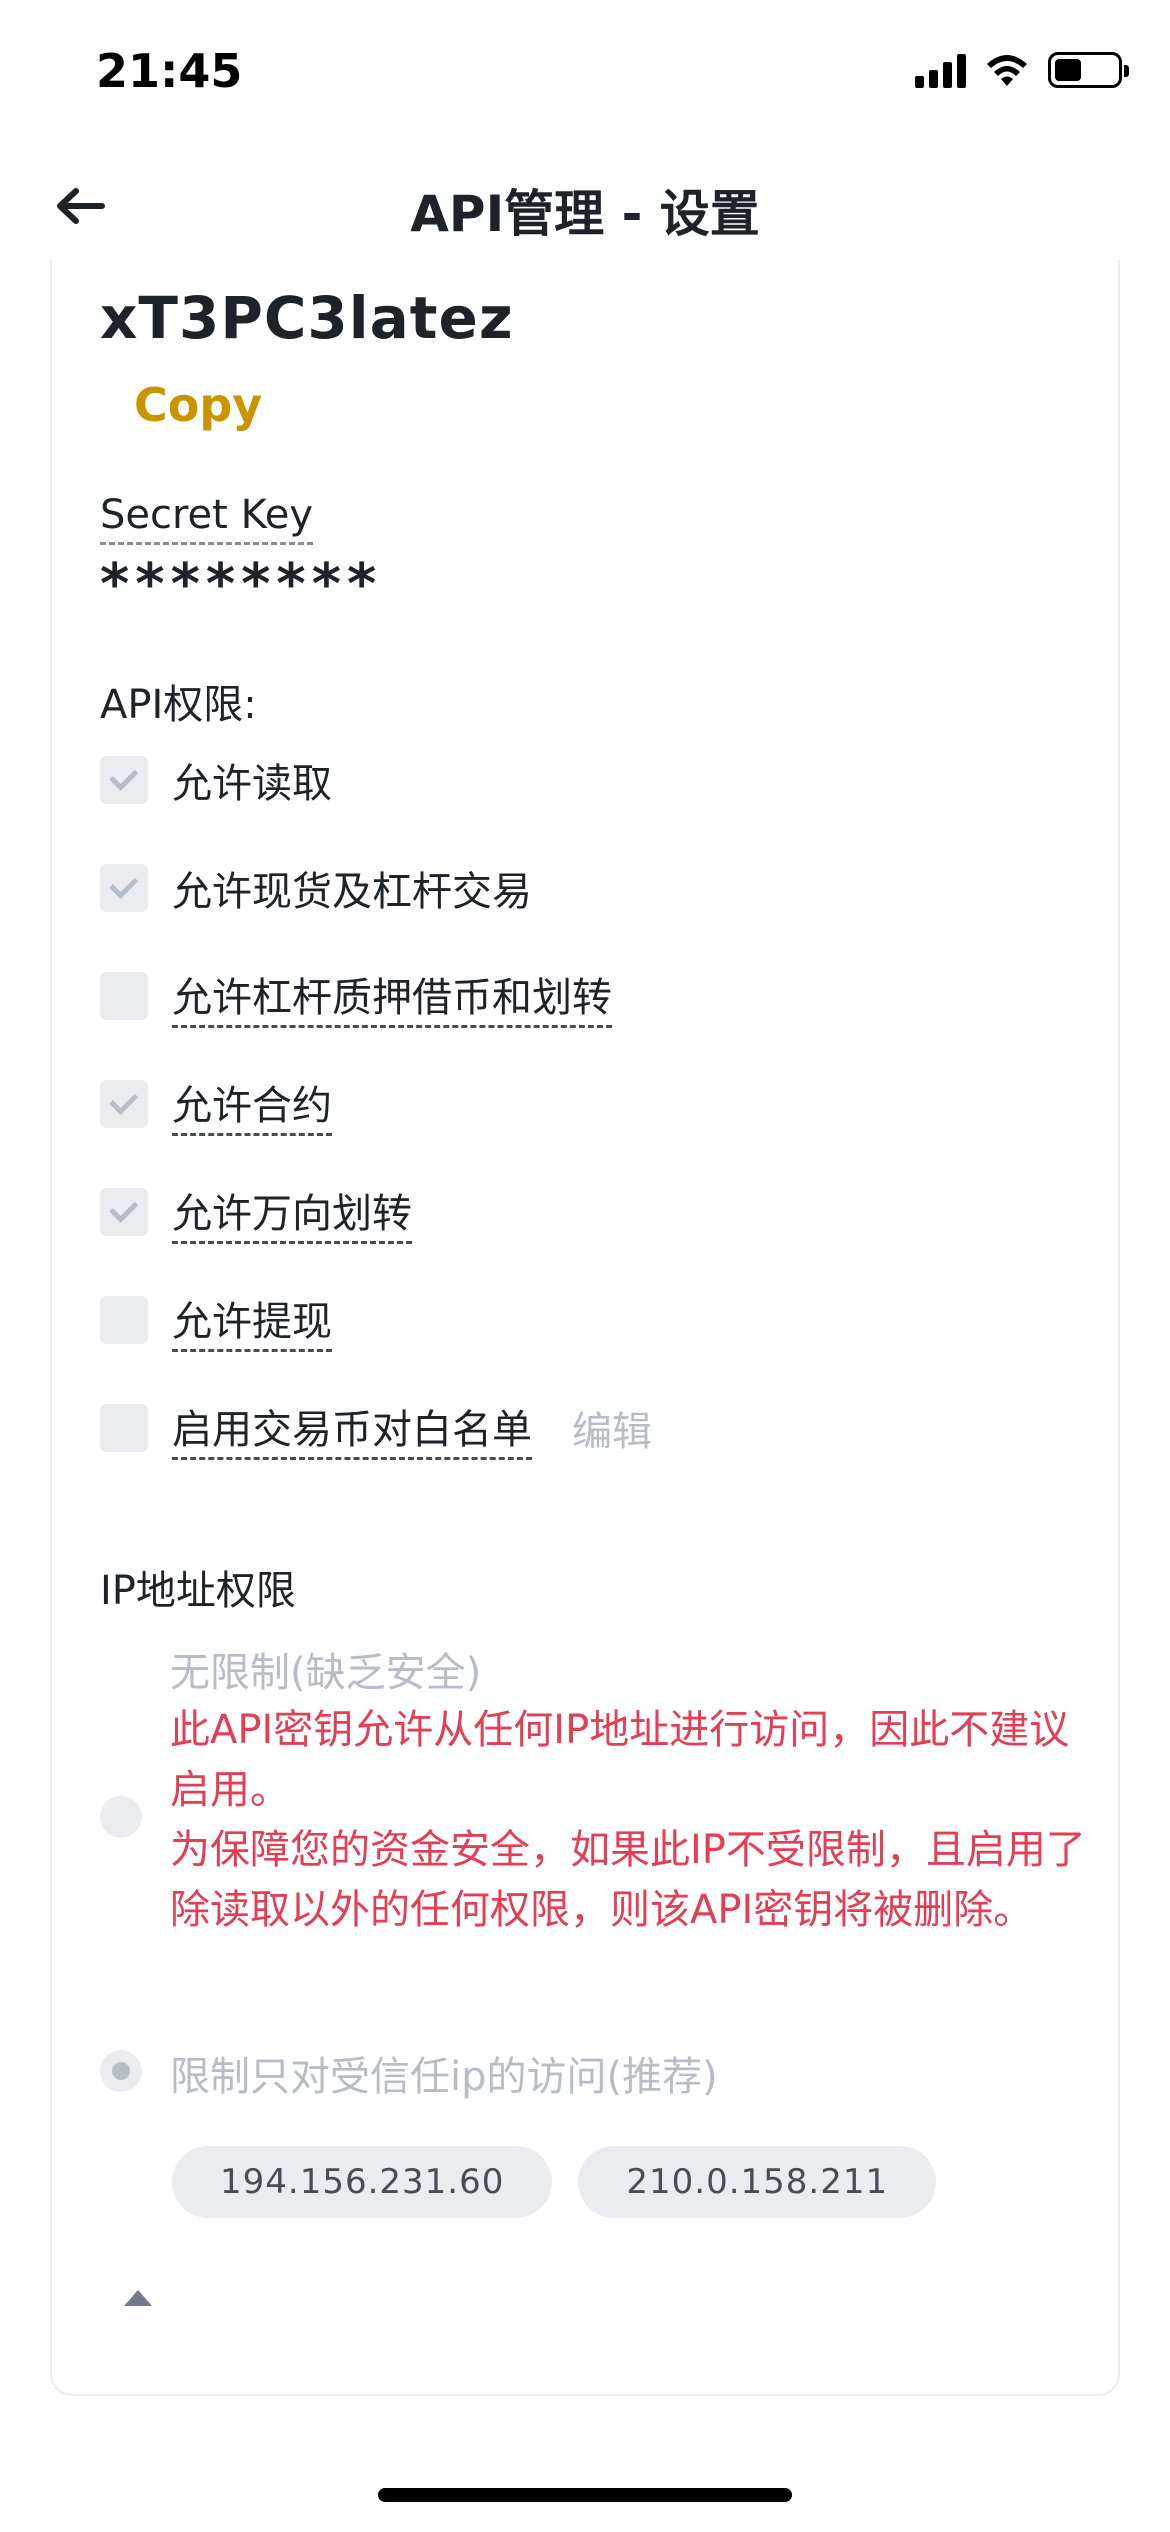  What do you see at coordinates (392, 996) in the screenshot?
I see `permission-label: 允许杠杆质押借币和划转` at bounding box center [392, 996].